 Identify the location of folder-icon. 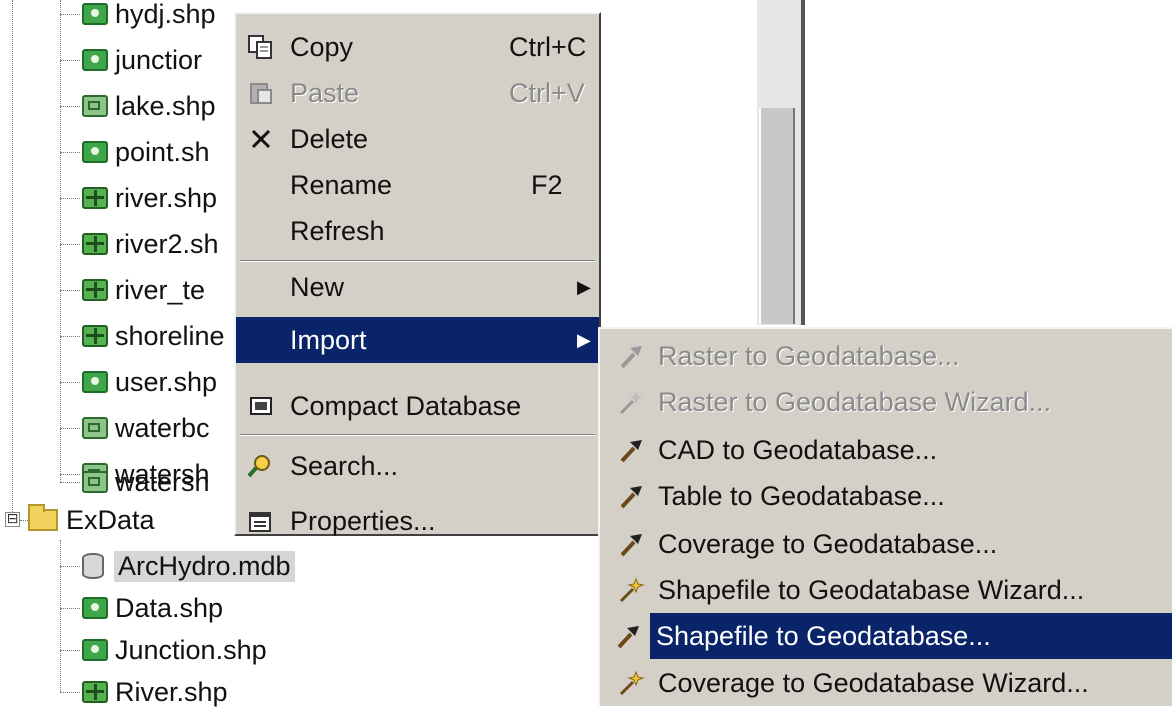
(43, 517).